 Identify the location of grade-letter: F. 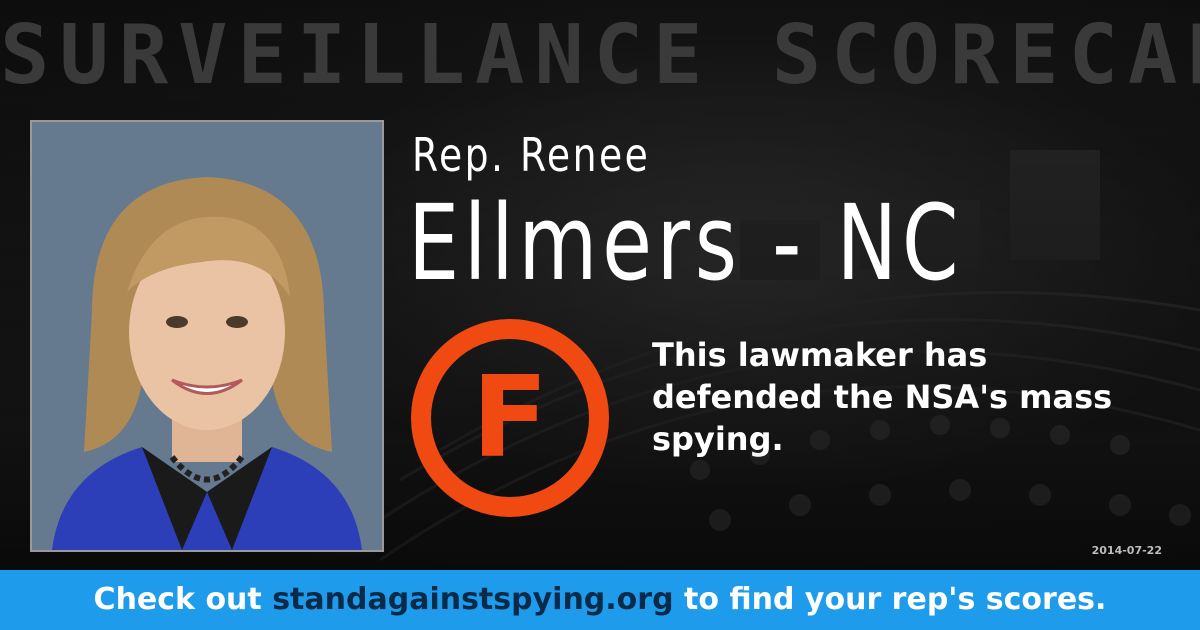
(510, 418).